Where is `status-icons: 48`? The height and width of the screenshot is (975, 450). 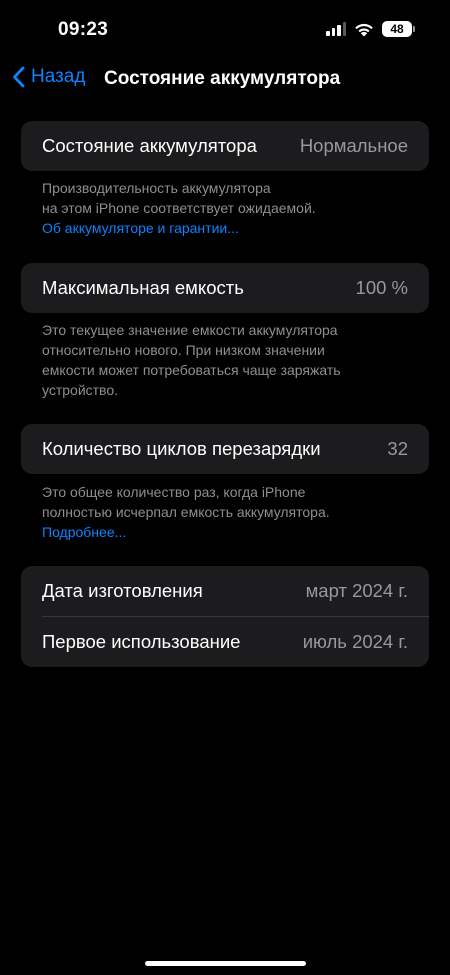 status-icons: 48 is located at coordinates (370, 29).